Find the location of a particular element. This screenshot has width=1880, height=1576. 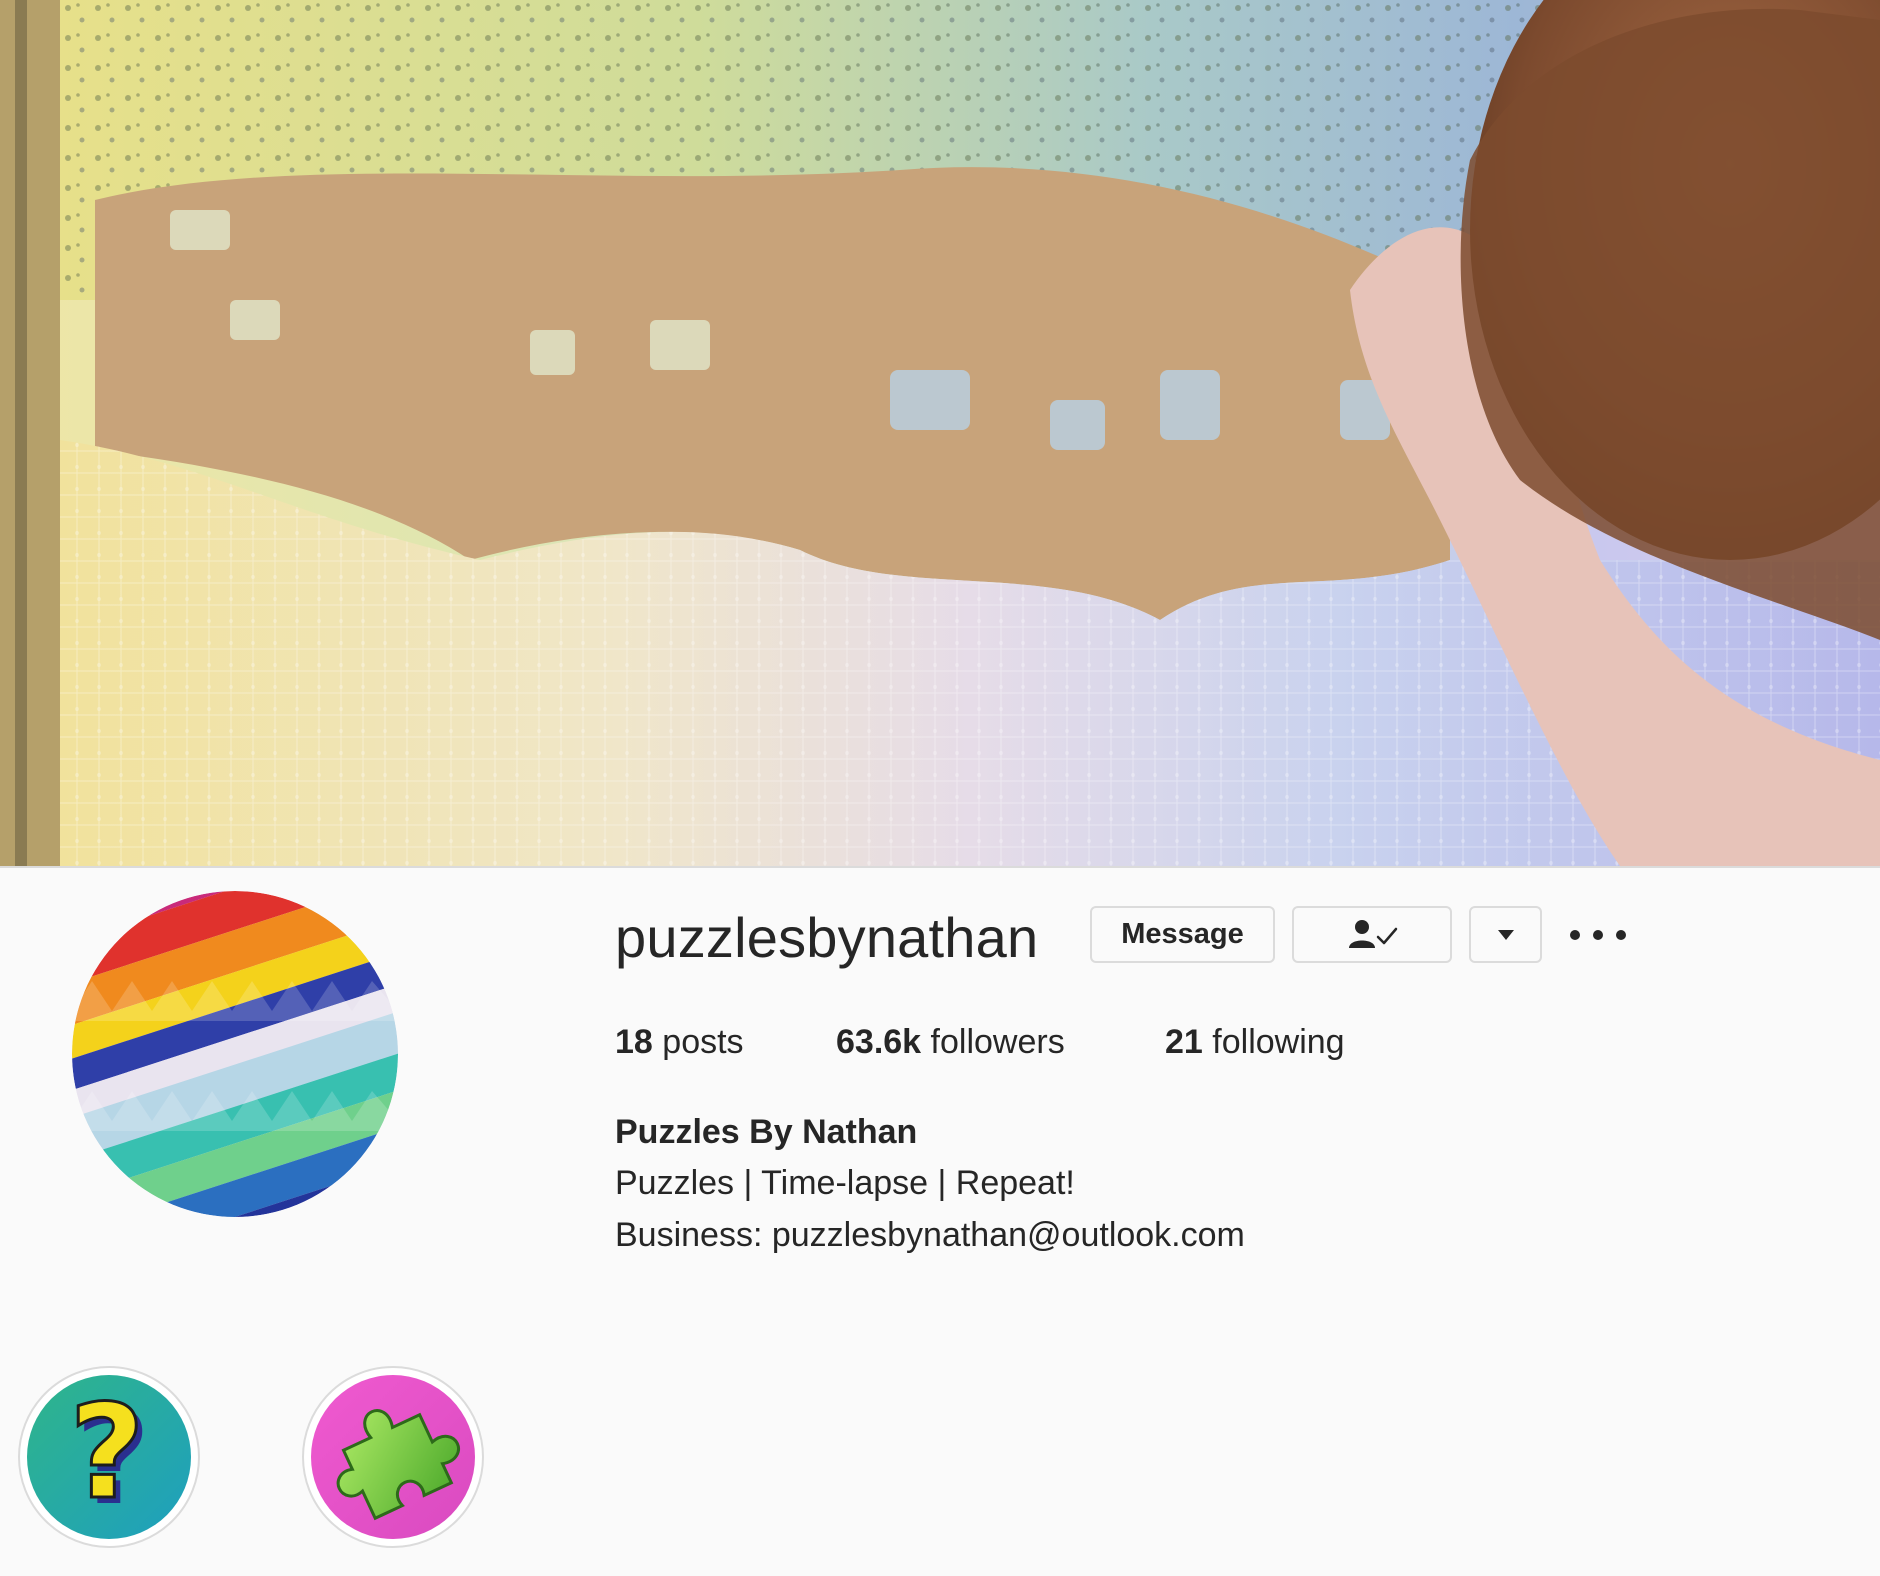

following-button is located at coordinates (1372, 934).